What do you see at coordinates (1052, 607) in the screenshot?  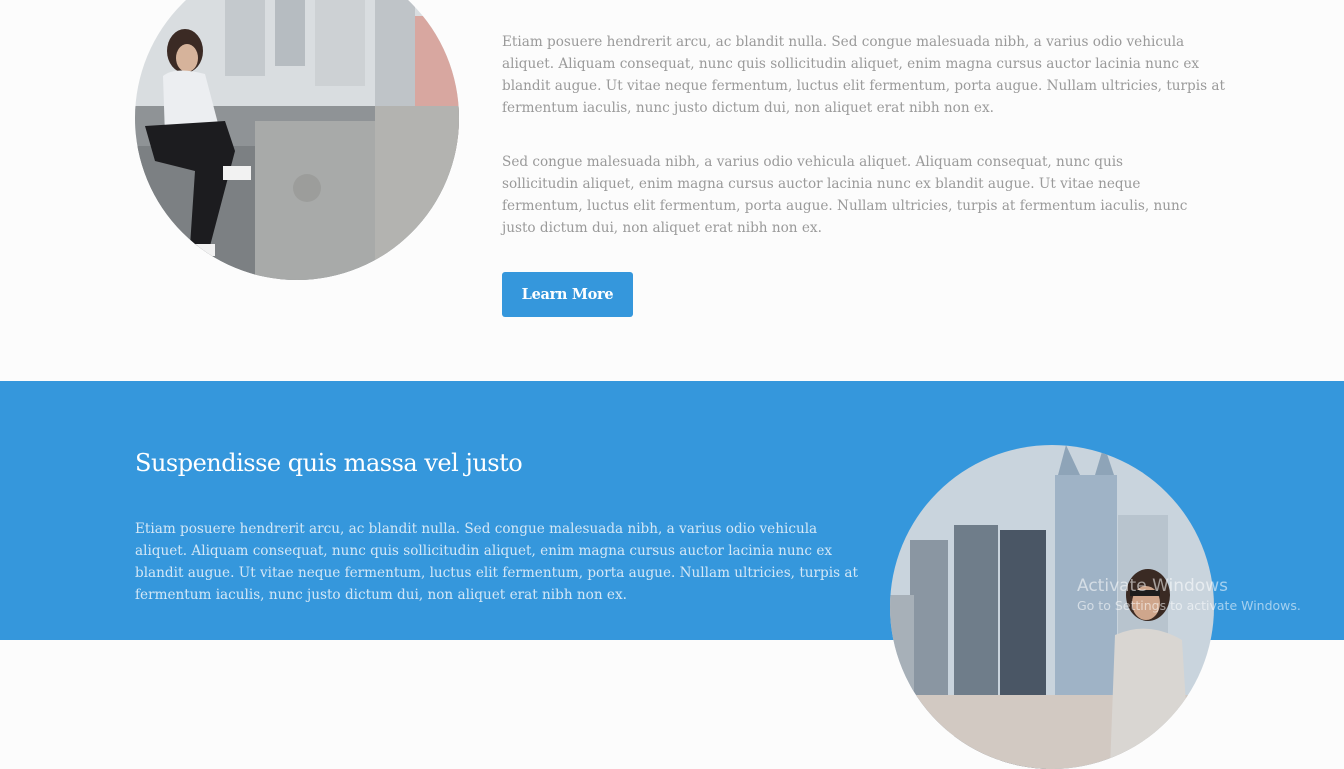 I see `woman-skyline-photo` at bounding box center [1052, 607].